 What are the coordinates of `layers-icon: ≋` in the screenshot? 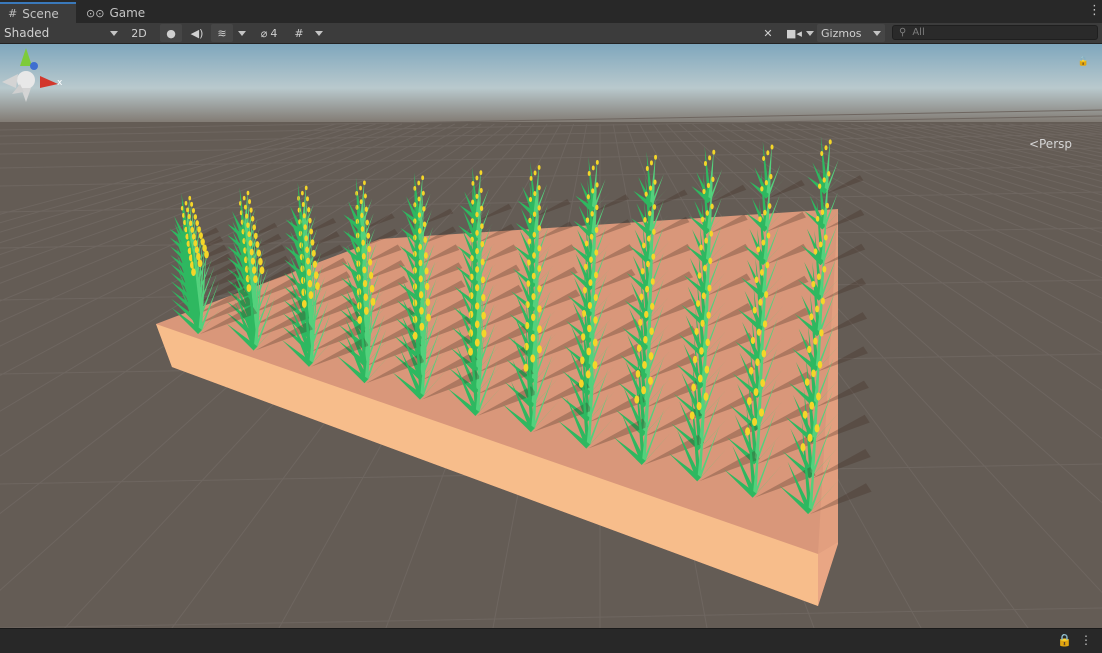 It's located at (221, 33).